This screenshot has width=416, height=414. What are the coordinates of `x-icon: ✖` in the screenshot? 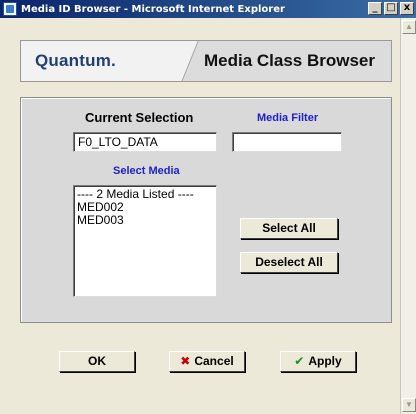 It's located at (185, 361).